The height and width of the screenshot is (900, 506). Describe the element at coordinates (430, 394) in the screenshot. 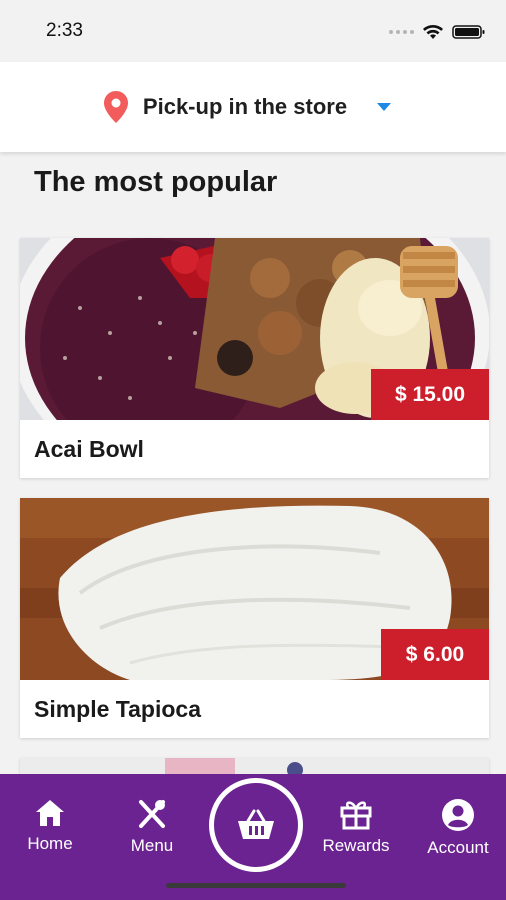

I see `price-badge: $ 15.00` at that location.